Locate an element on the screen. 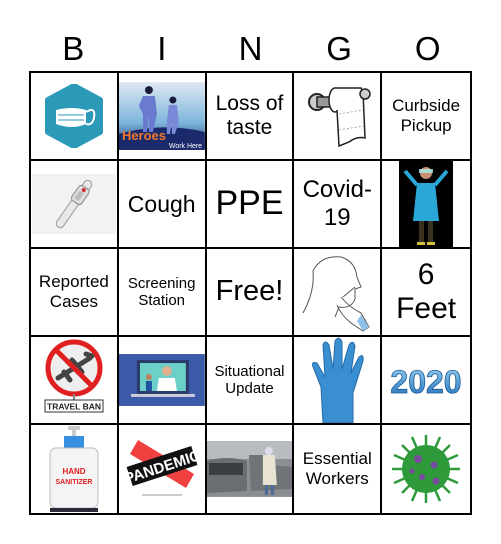  coronavirus-icon is located at coordinates (426, 469).